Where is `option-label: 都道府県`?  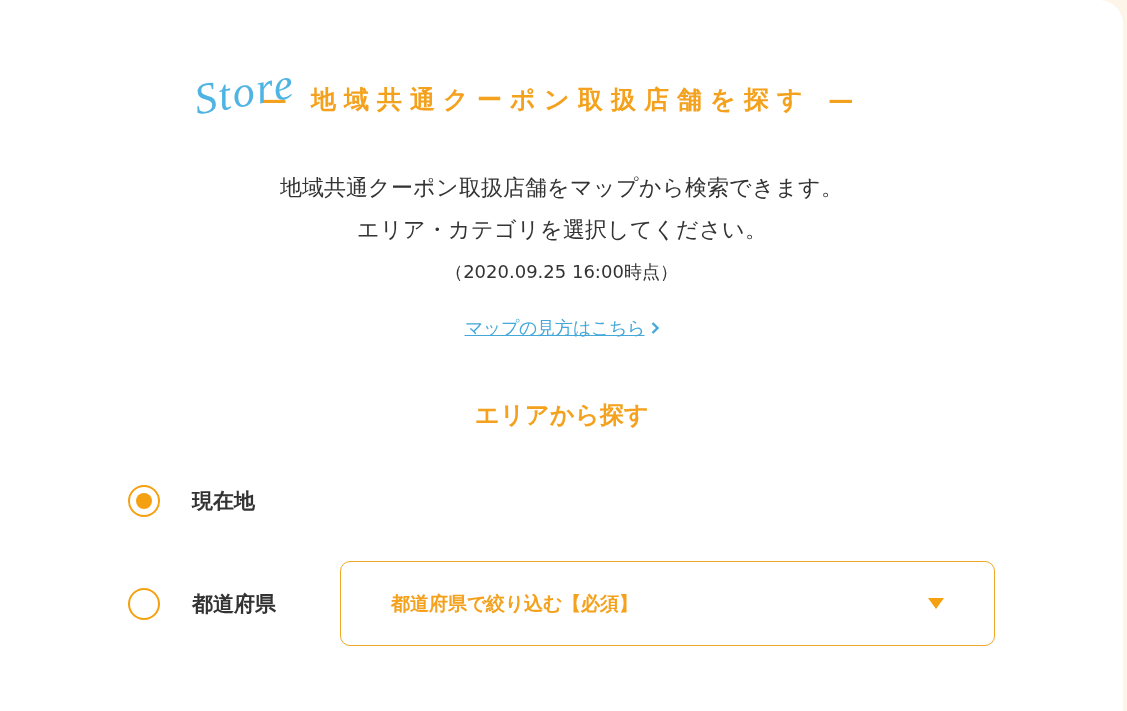 option-label: 都道府県 is located at coordinates (250, 603).